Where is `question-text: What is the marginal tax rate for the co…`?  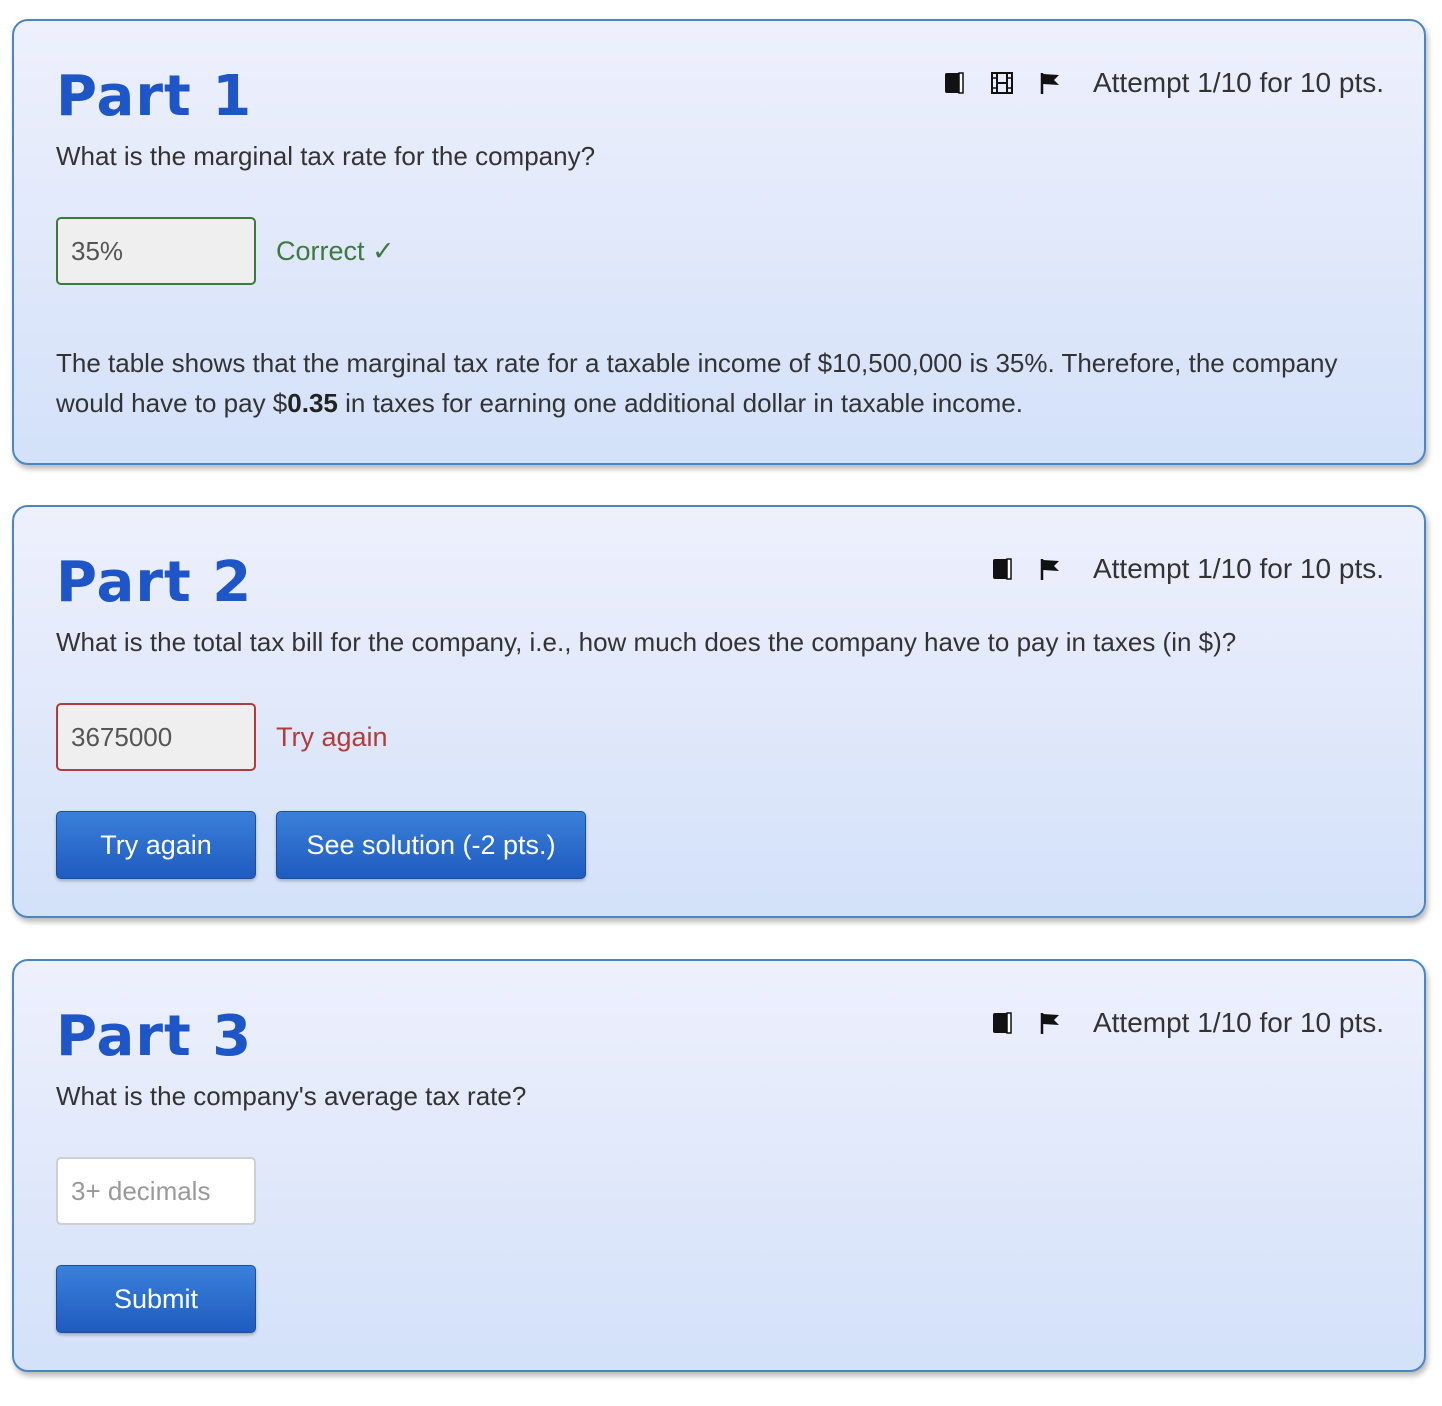 question-text: What is the marginal tax rate for the co… is located at coordinates (326, 156).